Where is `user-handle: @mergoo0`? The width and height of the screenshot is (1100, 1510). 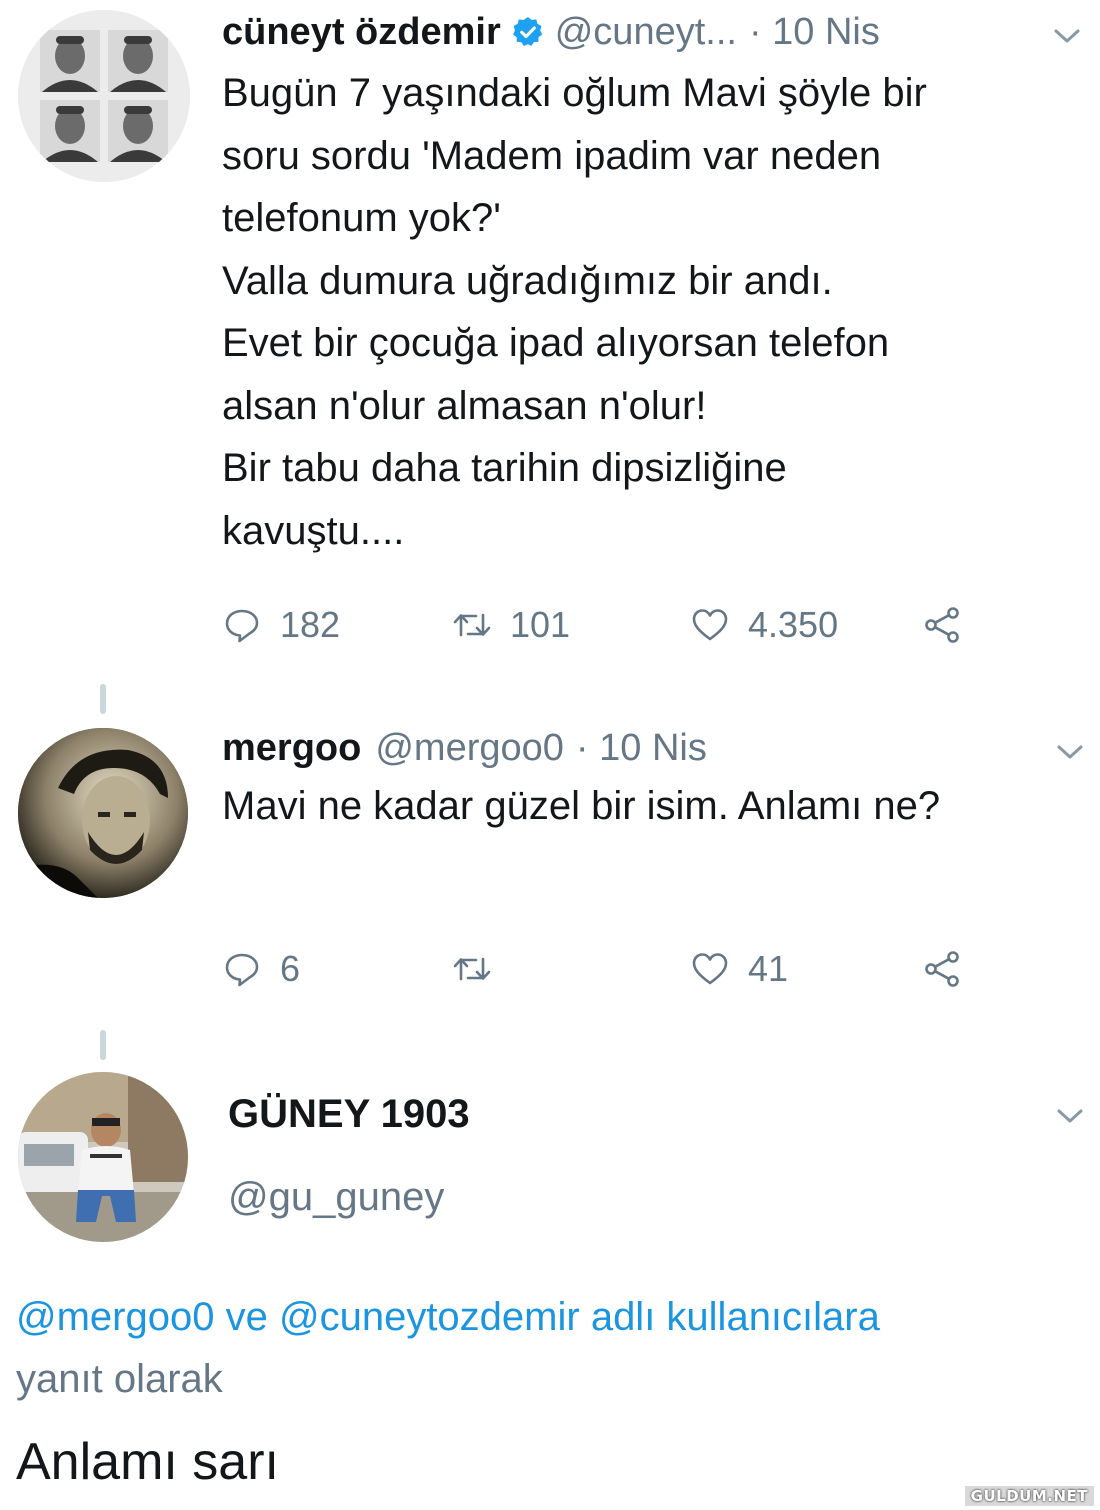
user-handle: @mergoo0 is located at coordinates (469, 748).